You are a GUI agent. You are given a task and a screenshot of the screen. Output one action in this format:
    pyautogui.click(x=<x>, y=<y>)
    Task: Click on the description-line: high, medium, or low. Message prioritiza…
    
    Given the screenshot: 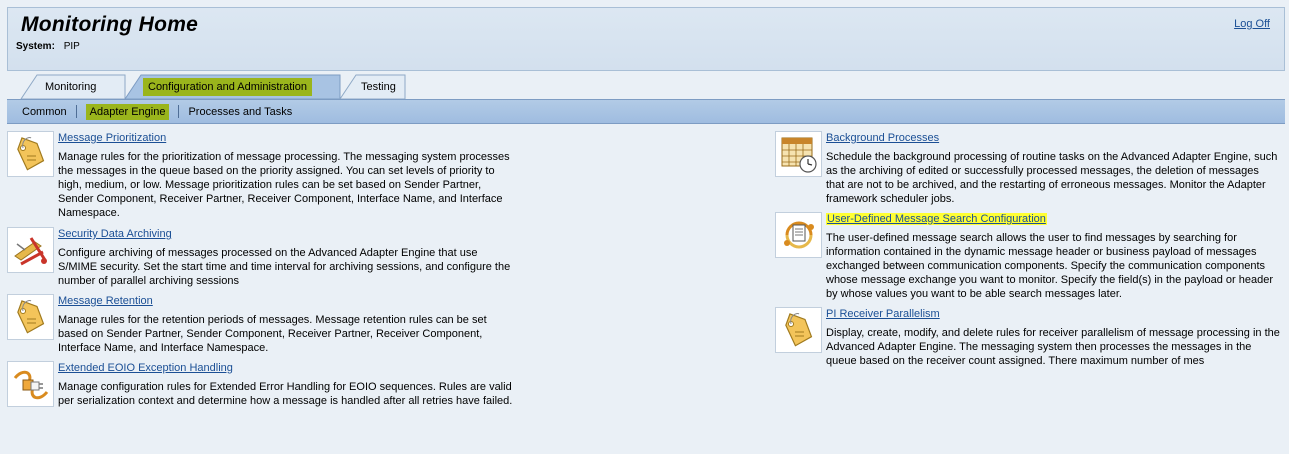 What is the action you would take?
    pyautogui.click(x=270, y=185)
    